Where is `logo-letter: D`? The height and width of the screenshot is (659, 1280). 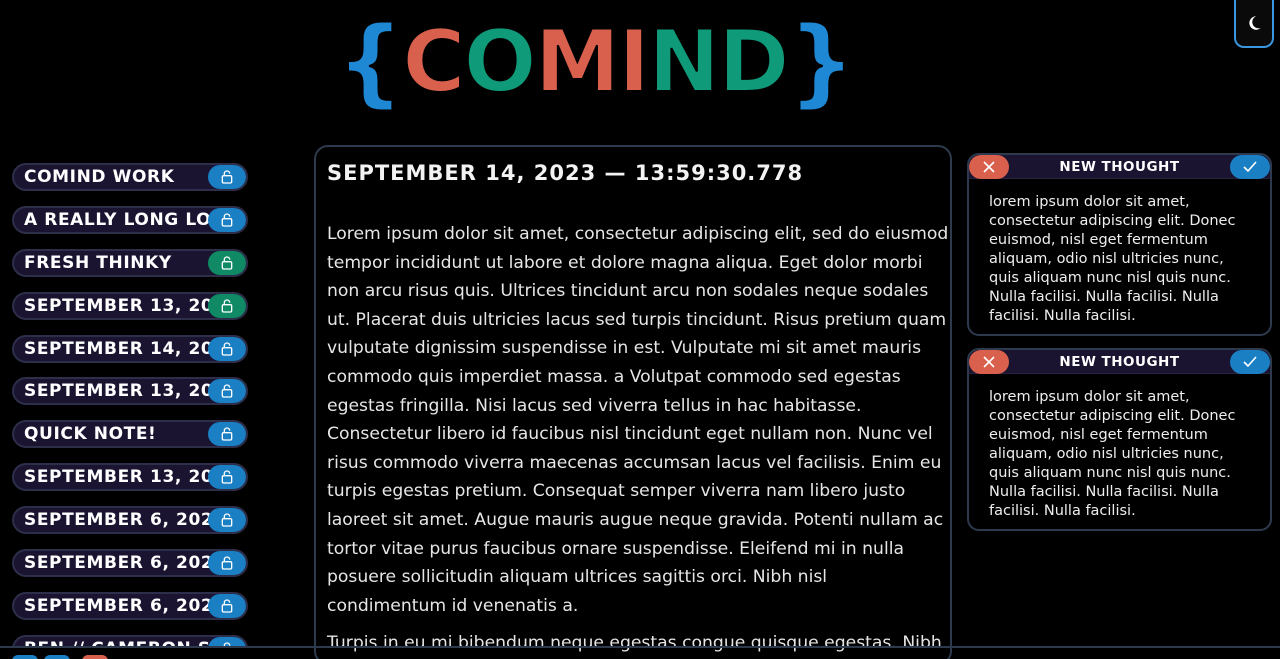
logo-letter: D is located at coordinates (755, 58).